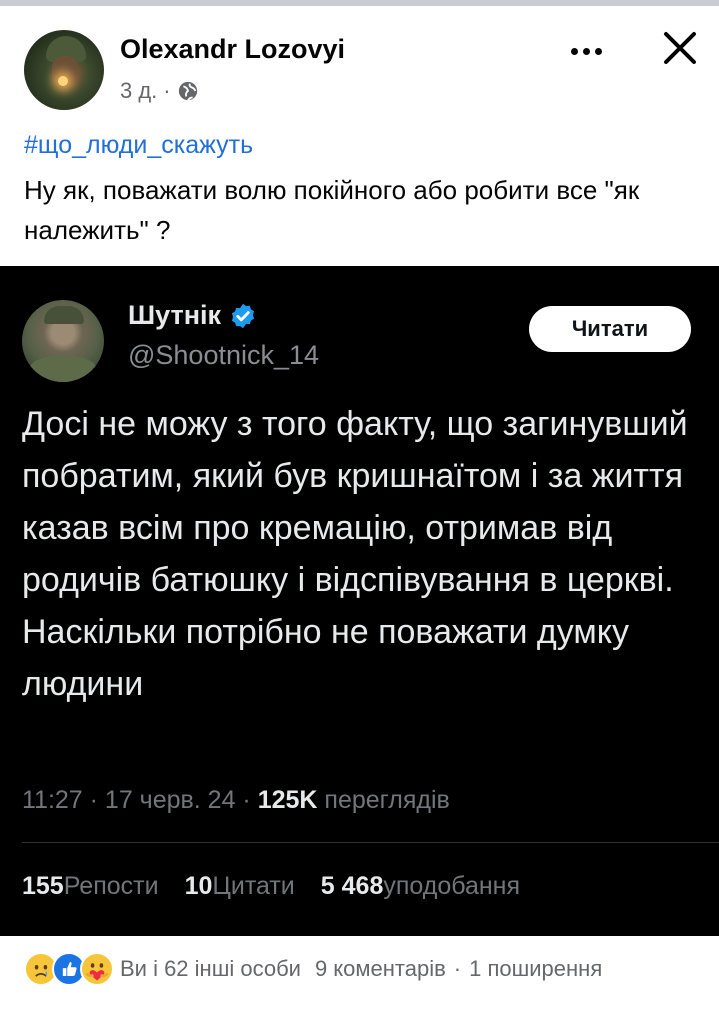  I want to click on close-icon, so click(680, 48).